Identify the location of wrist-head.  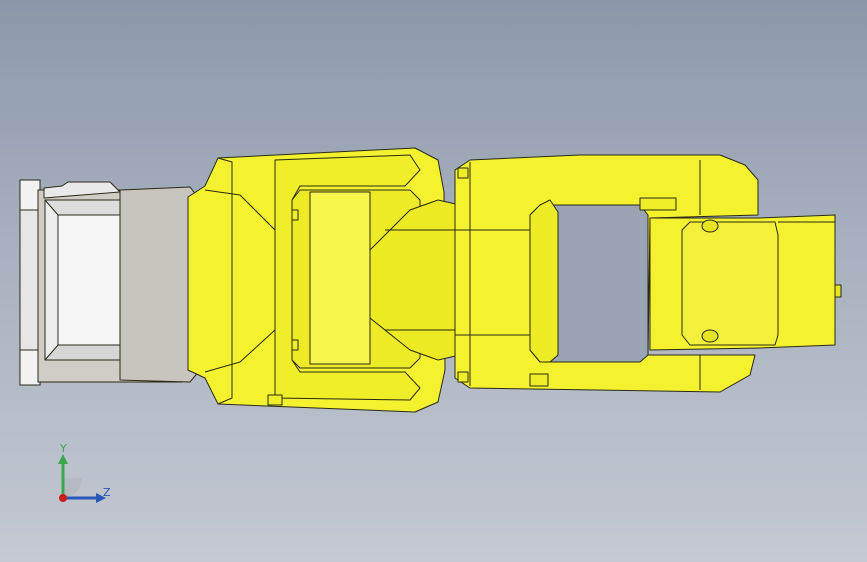
(745, 282).